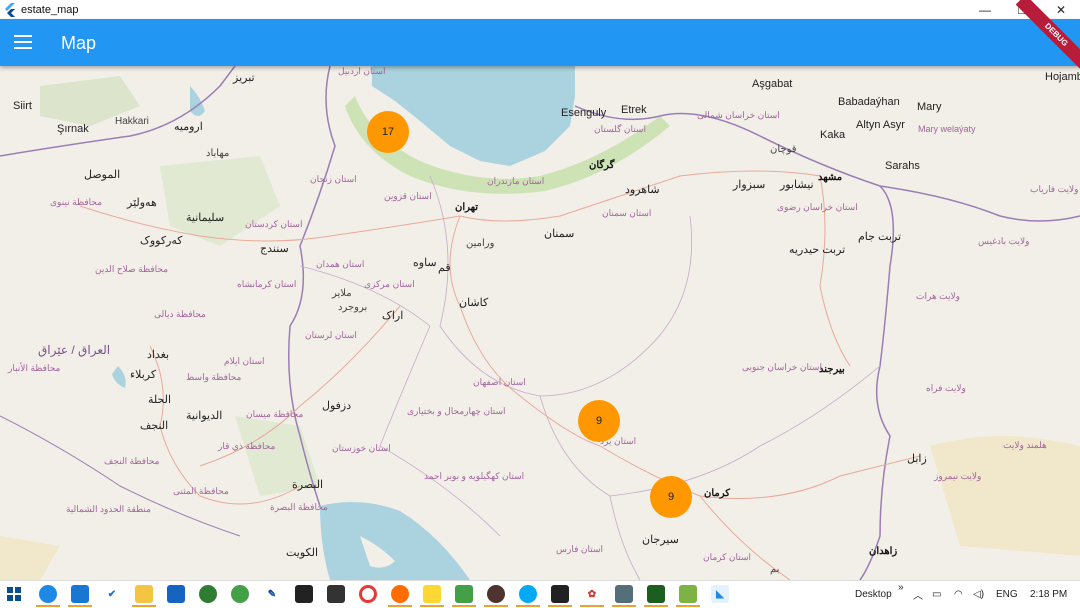  Describe the element at coordinates (333, 179) in the screenshot. I see `province-label: استان زنجان` at that location.